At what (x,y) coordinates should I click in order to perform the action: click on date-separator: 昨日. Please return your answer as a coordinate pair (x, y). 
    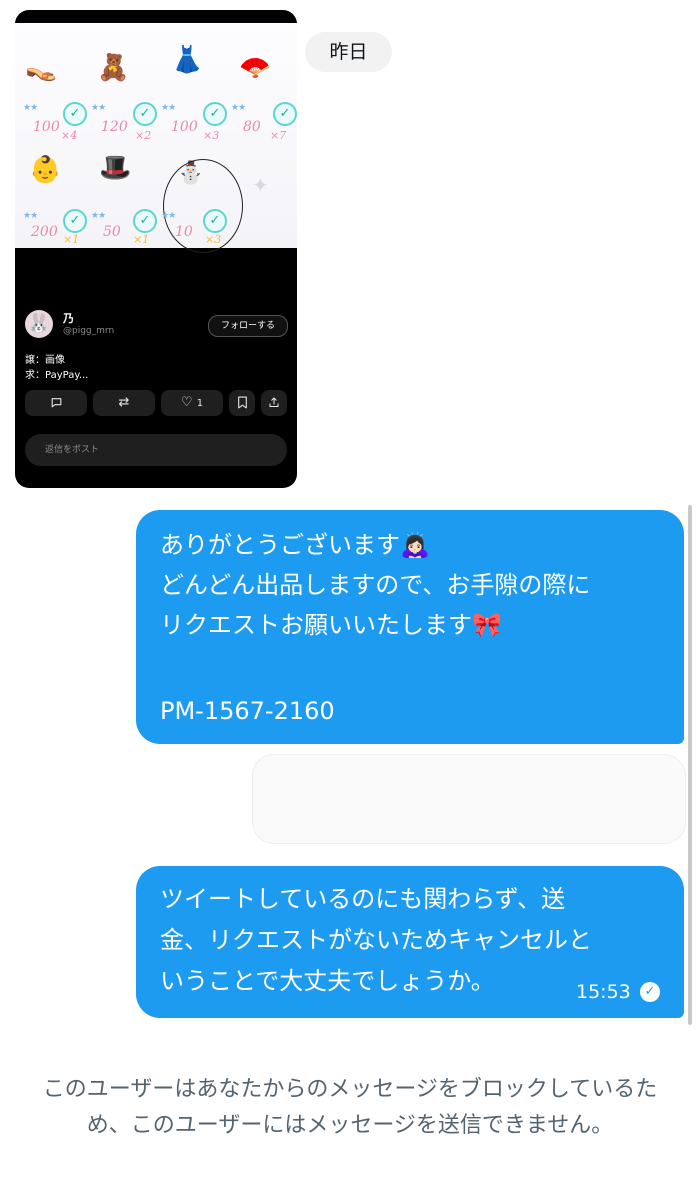
    Looking at the image, I should click on (348, 52).